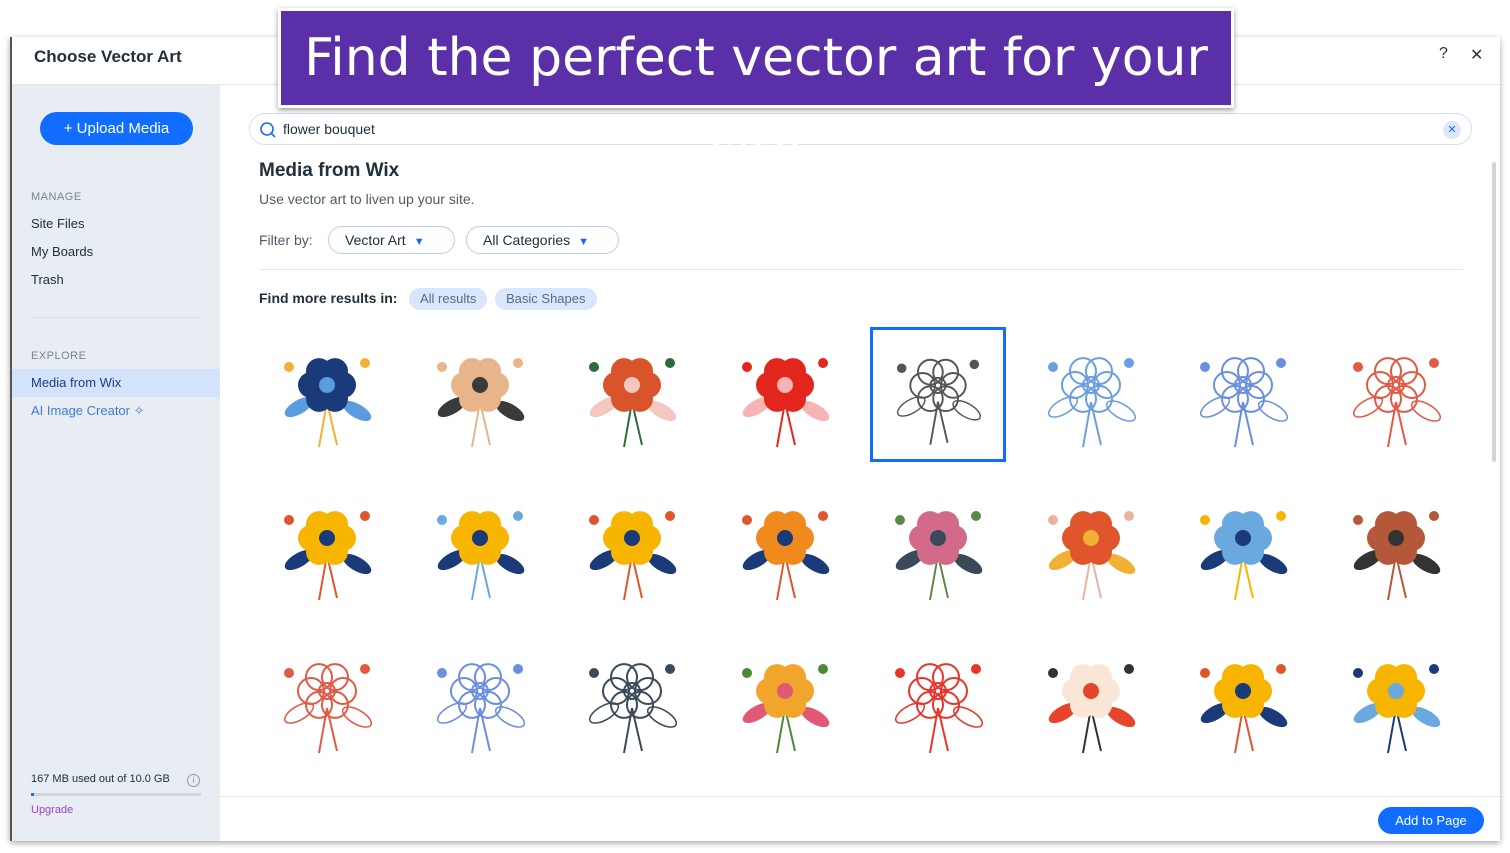 The image size is (1510, 853). I want to click on category-filter-dropdown: All Categories ▼, so click(542, 240).